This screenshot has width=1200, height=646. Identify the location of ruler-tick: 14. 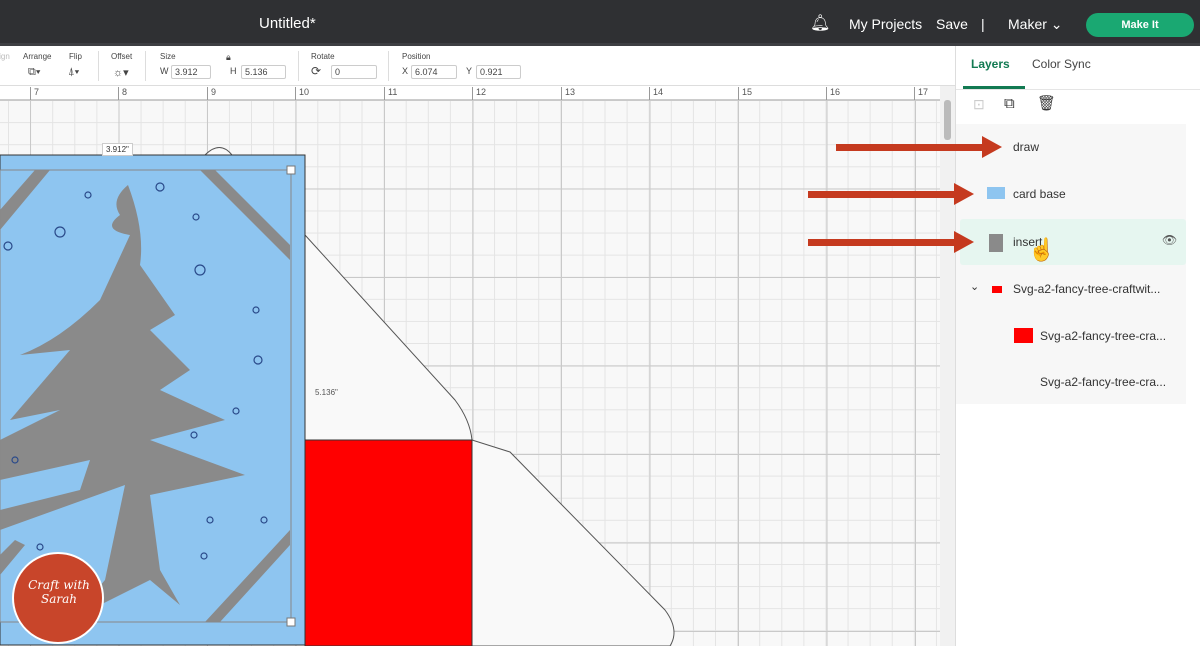
(656, 93).